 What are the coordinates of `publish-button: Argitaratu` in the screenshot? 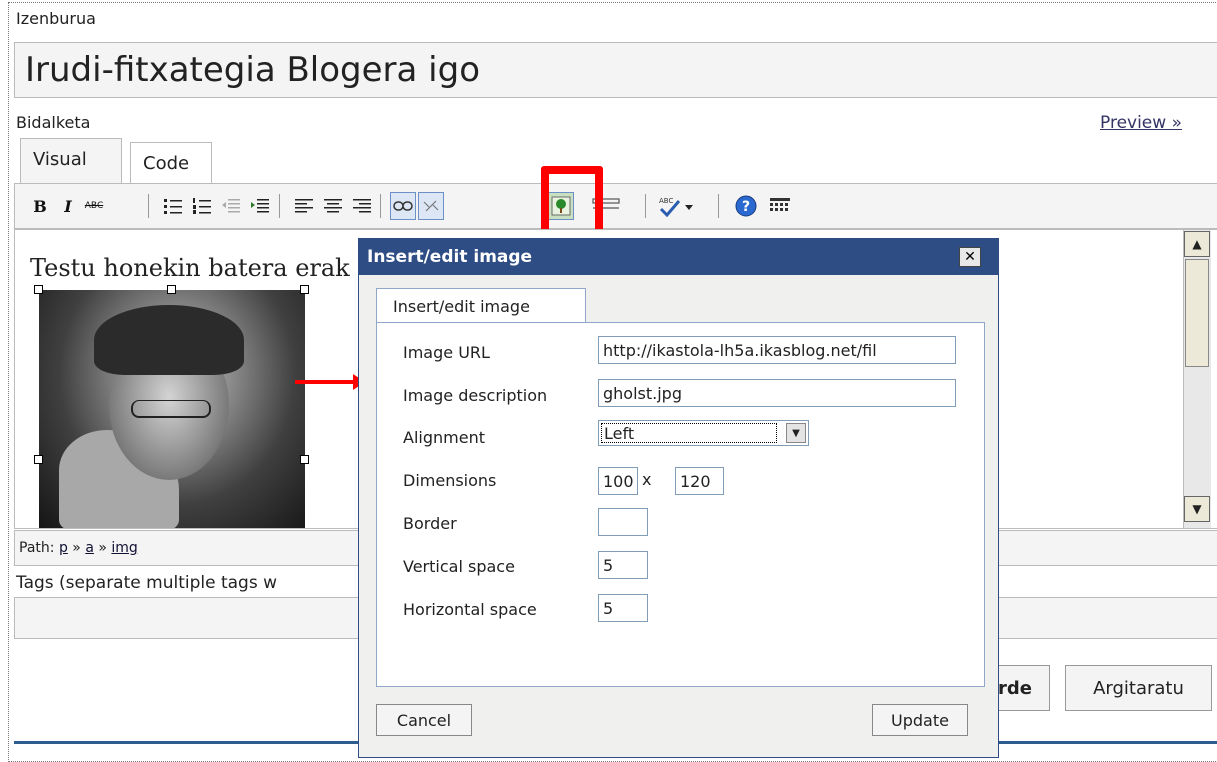 It's located at (1138, 688).